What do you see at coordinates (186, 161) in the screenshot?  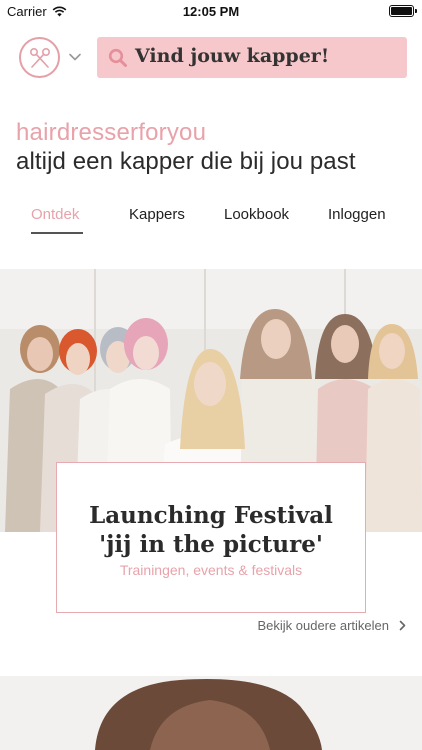 I see `tagline: altijd een kapper die bij jou past` at bounding box center [186, 161].